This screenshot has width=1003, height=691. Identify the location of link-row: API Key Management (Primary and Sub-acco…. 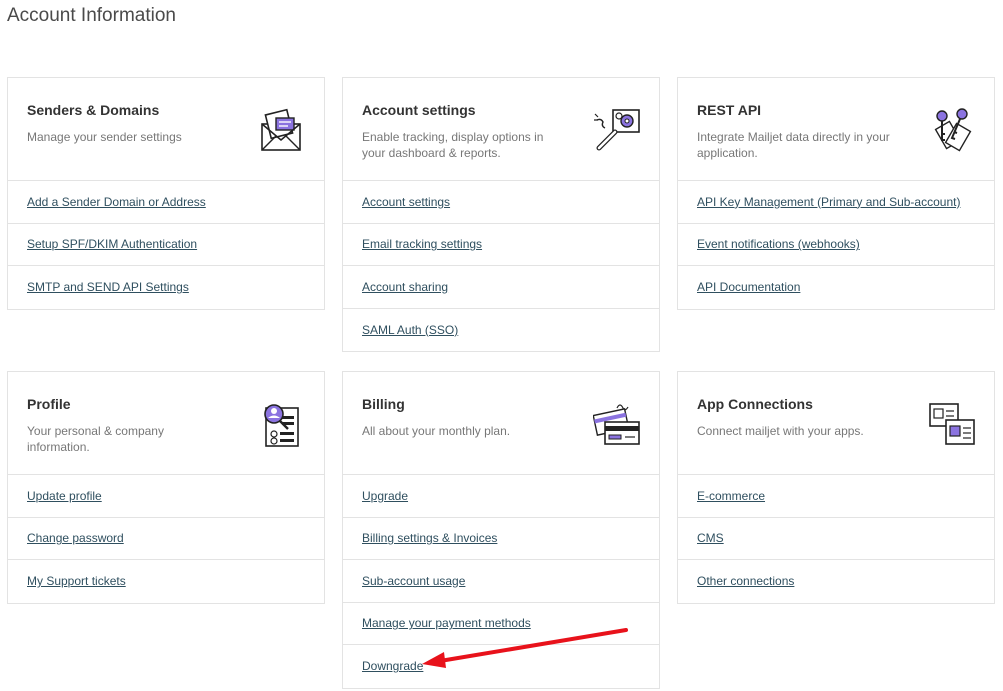
(836, 202).